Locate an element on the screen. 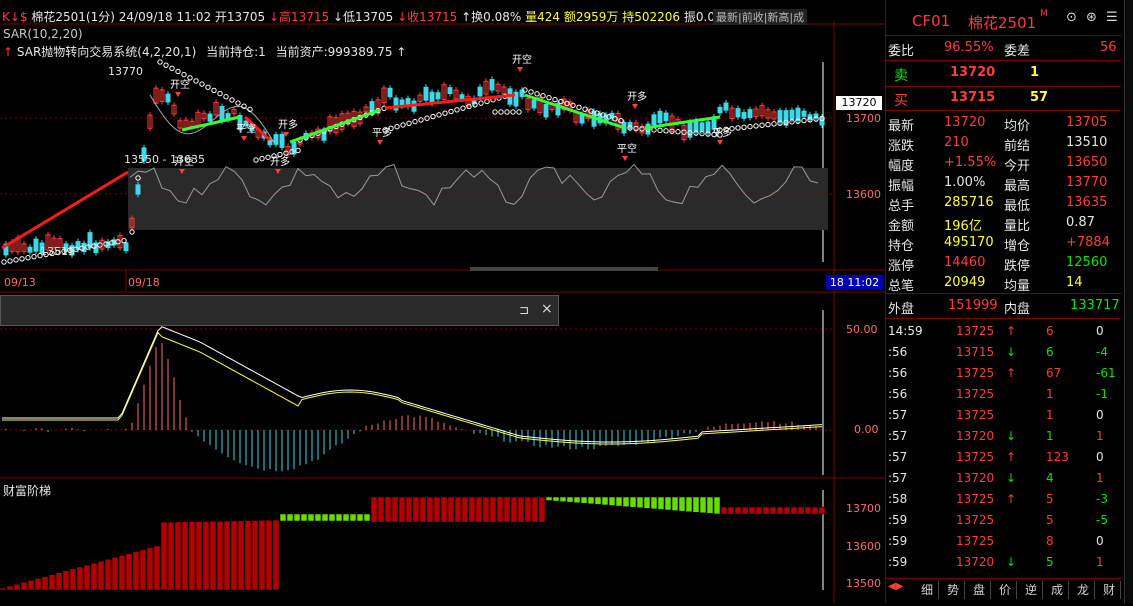 Image resolution: width=1133 pixels, height=606 pixels. signal-label: 开空 is located at coordinates (180, 84).